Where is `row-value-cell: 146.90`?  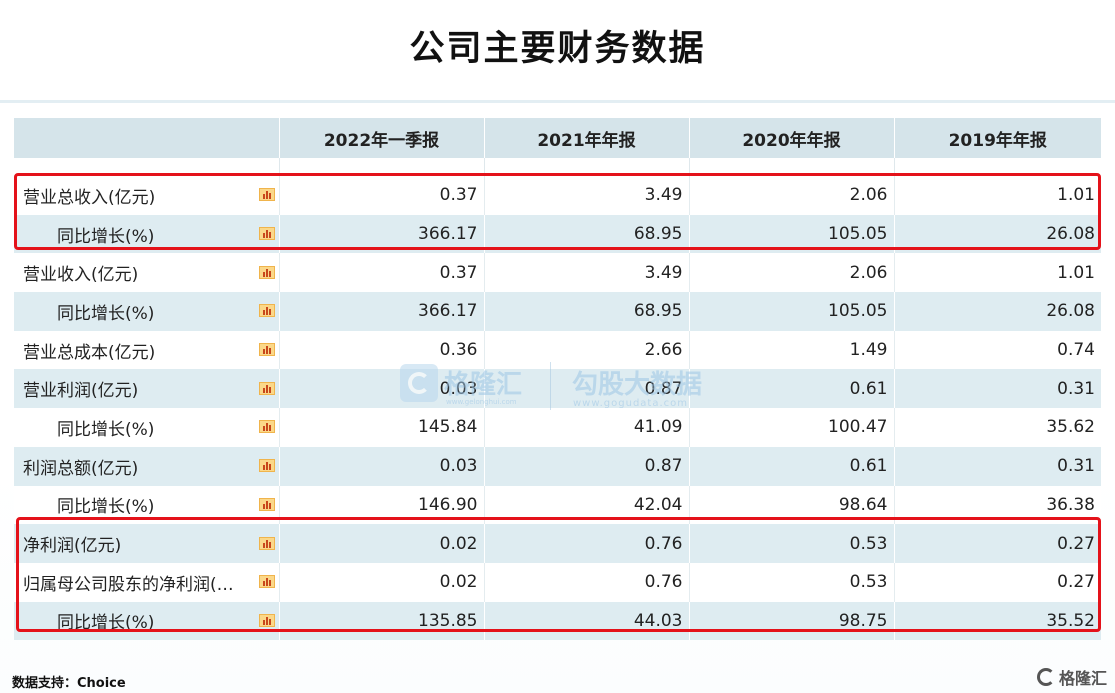
row-value-cell: 146.90 is located at coordinates (381, 505).